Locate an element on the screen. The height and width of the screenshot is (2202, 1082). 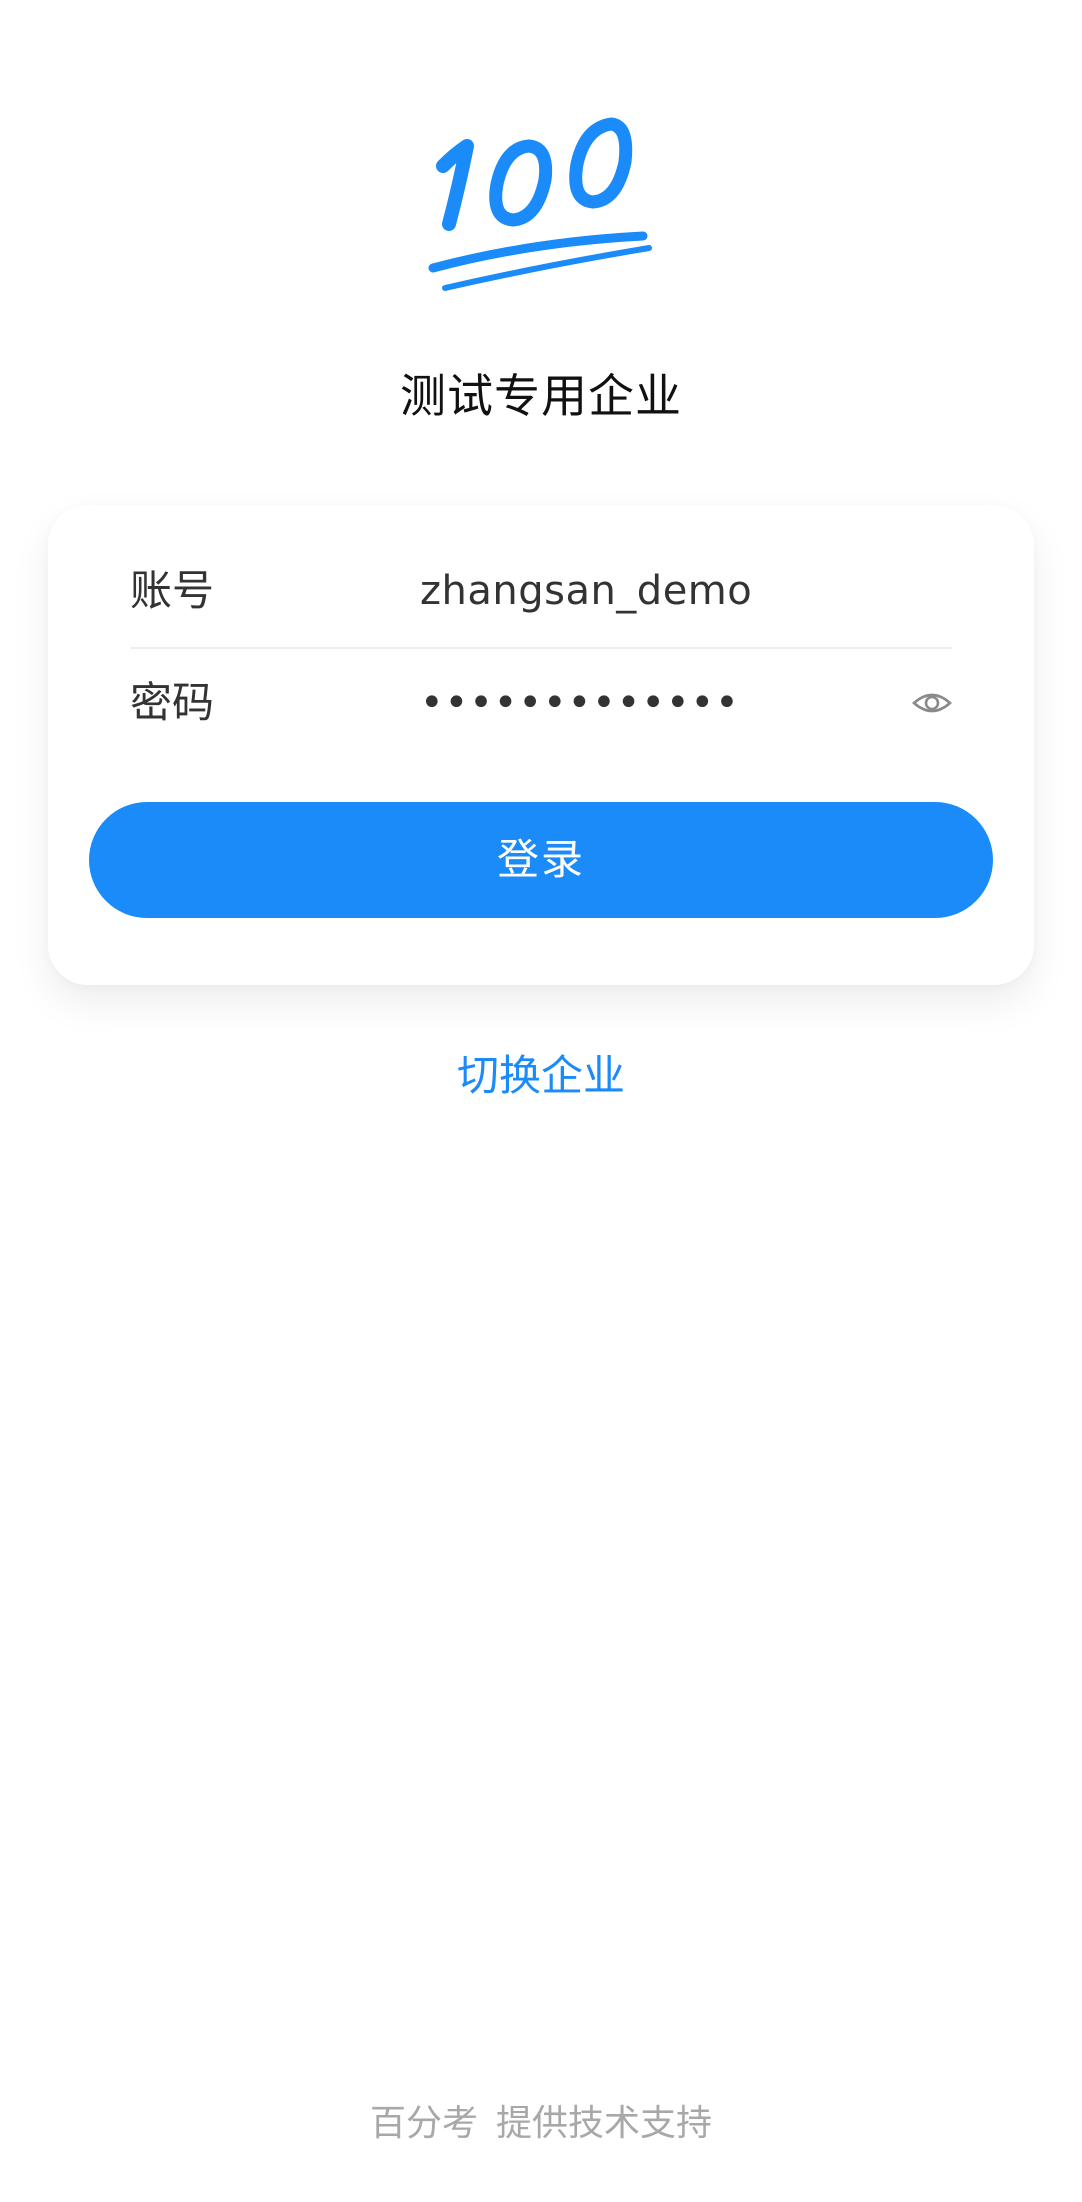
switch-company-link: 切换企业 is located at coordinates (541, 1076).